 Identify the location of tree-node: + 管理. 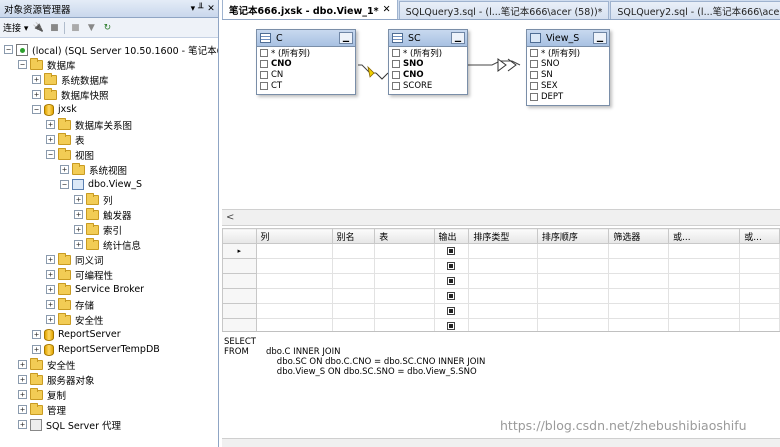
(109, 409).